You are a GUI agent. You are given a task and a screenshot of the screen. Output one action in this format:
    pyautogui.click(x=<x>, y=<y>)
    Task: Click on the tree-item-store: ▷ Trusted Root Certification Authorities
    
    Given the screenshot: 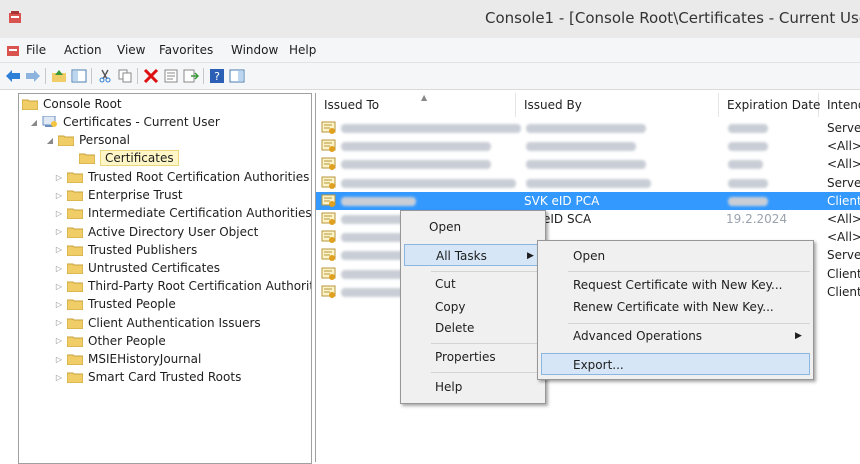 What is the action you would take?
    pyautogui.click(x=181, y=177)
    